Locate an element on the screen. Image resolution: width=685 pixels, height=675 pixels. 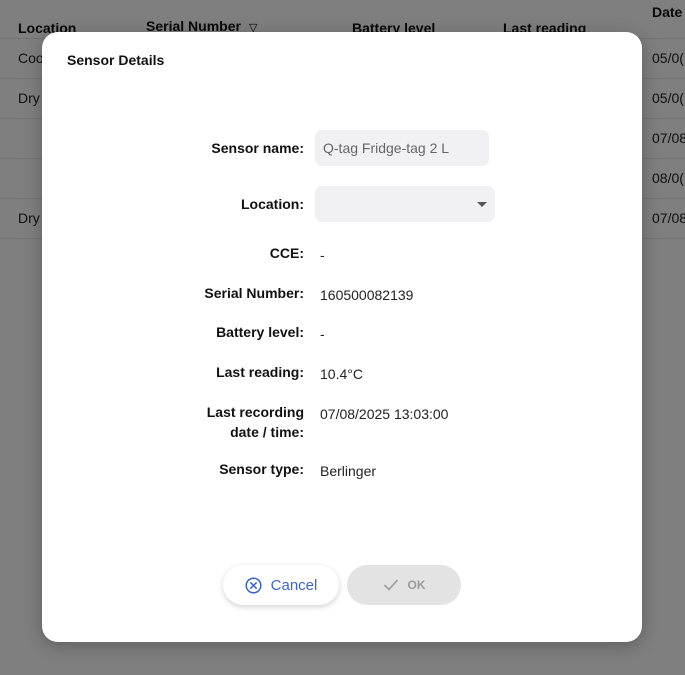
last-reading-label: Last reading: is located at coordinates (260, 372).